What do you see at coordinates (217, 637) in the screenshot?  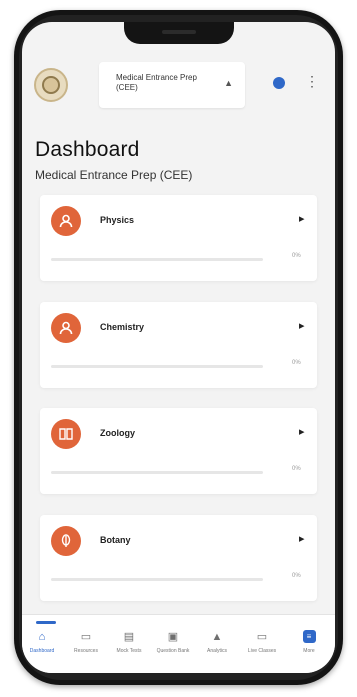 I see `analytics-icon: ▲` at bounding box center [217, 637].